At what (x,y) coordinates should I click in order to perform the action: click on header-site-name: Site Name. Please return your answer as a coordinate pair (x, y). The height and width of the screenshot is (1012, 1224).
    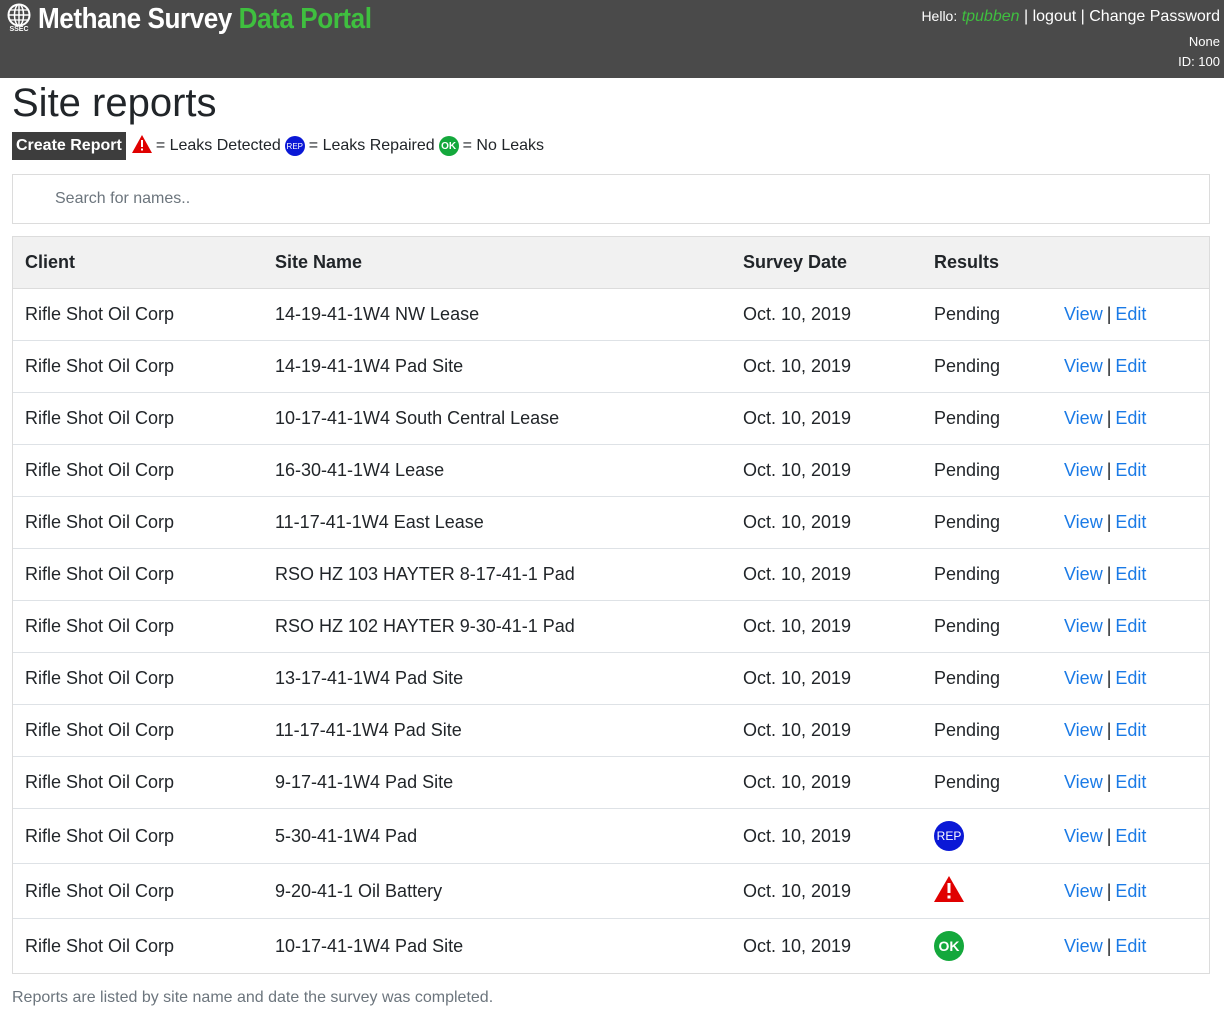
    Looking at the image, I should click on (497, 263).